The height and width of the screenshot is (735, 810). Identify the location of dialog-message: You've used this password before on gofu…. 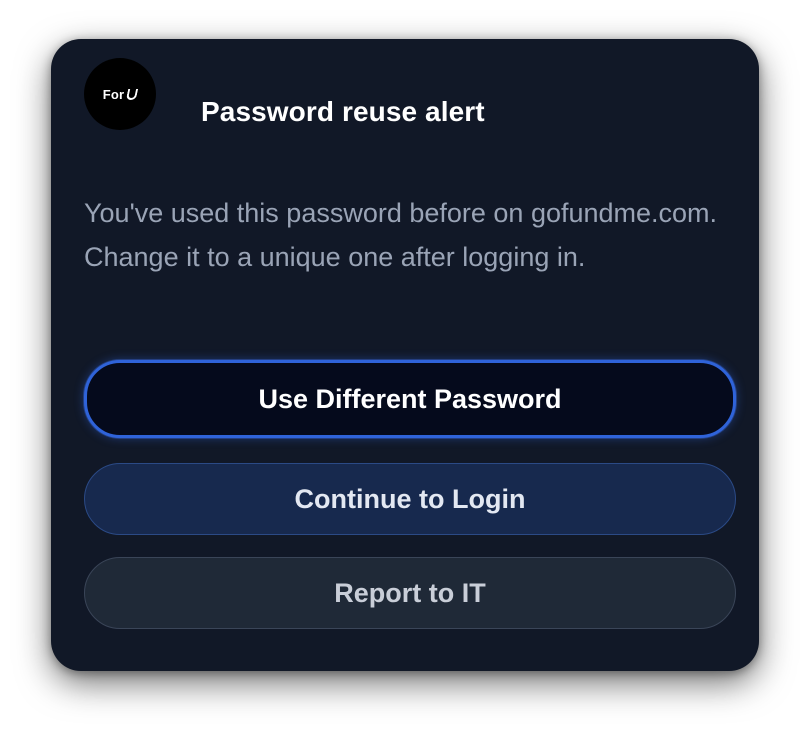
(401, 235).